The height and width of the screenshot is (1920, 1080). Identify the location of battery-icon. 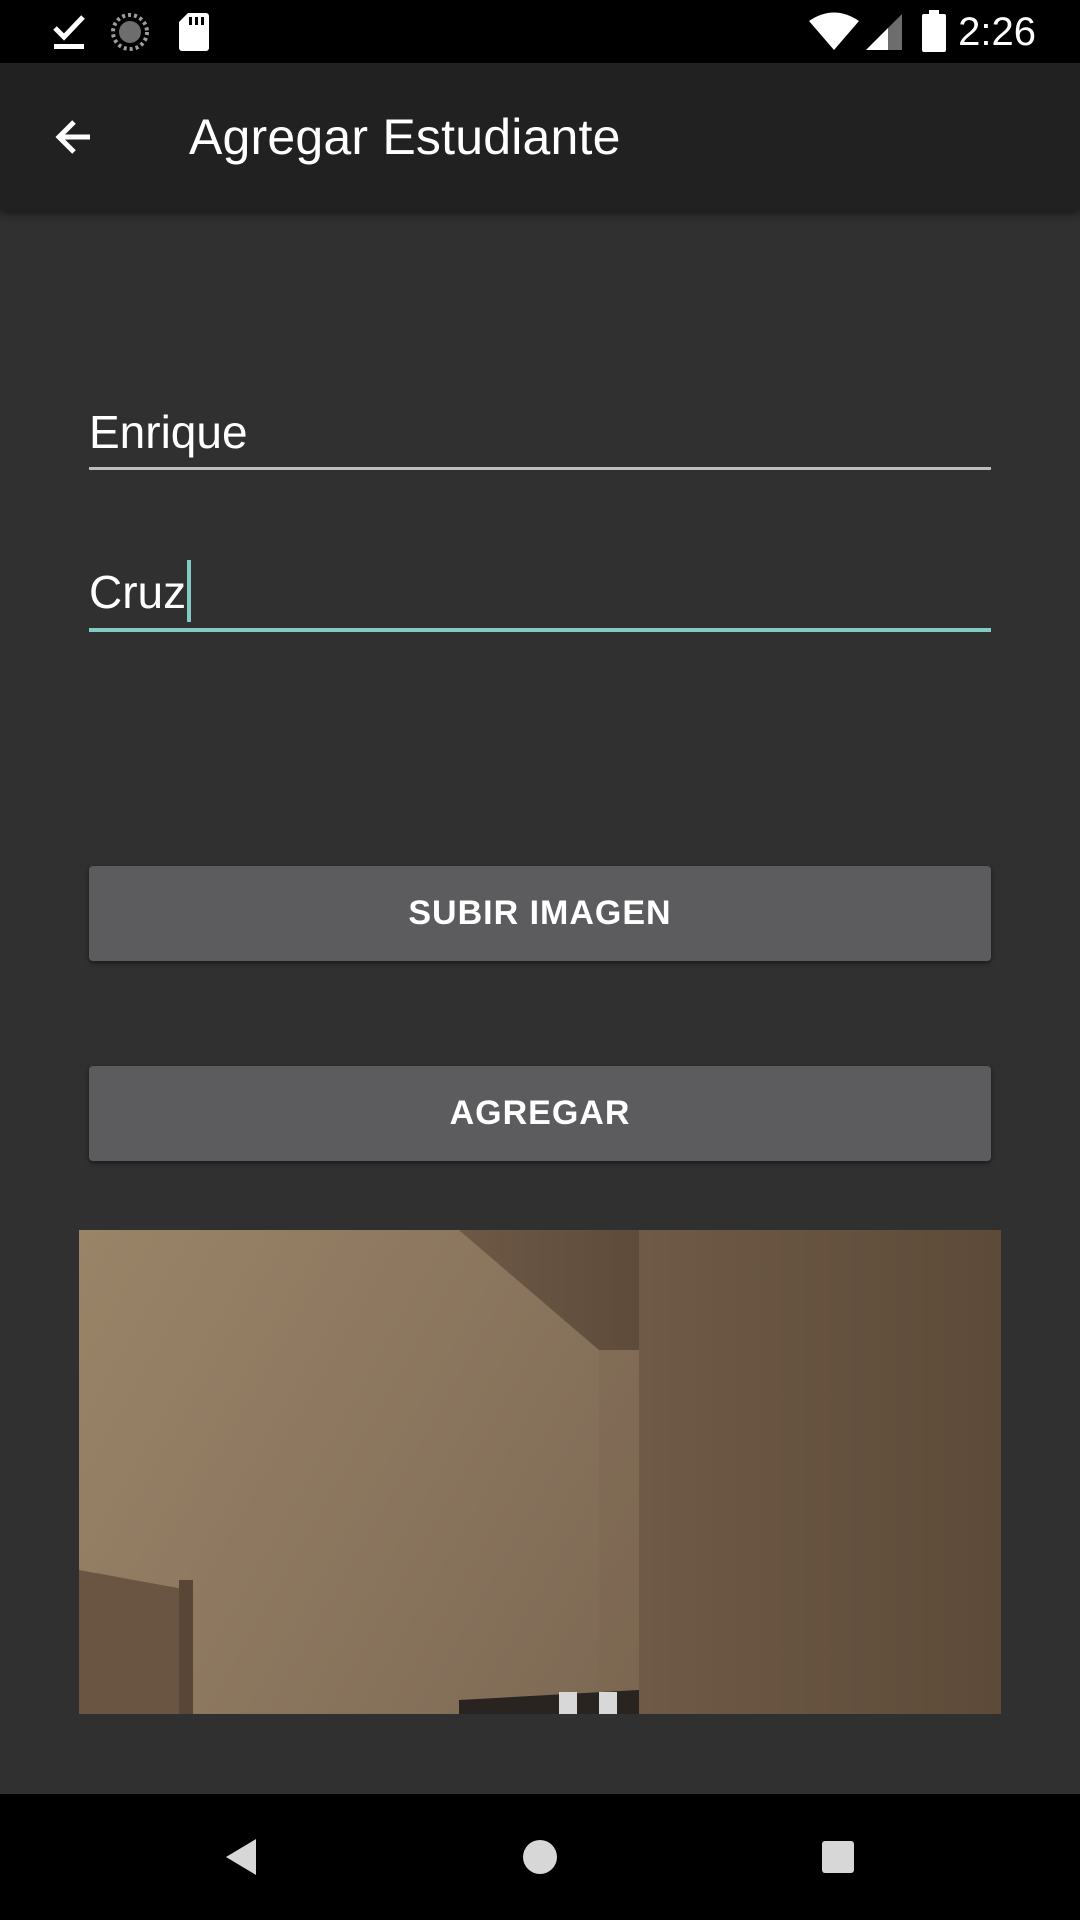
(934, 31).